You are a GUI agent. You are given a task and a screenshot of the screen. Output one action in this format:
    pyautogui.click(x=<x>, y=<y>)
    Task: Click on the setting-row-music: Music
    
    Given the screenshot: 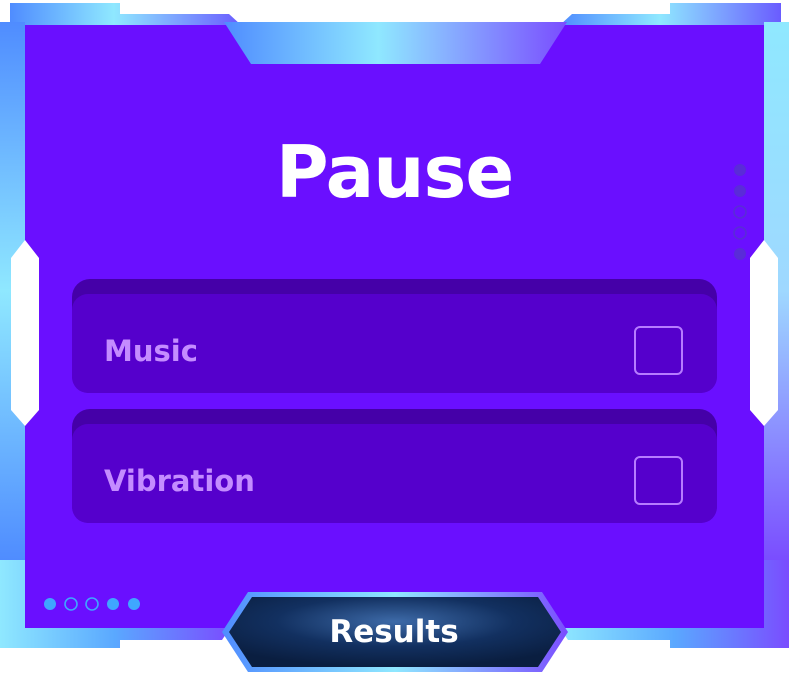 What is the action you would take?
    pyautogui.click(x=394, y=336)
    